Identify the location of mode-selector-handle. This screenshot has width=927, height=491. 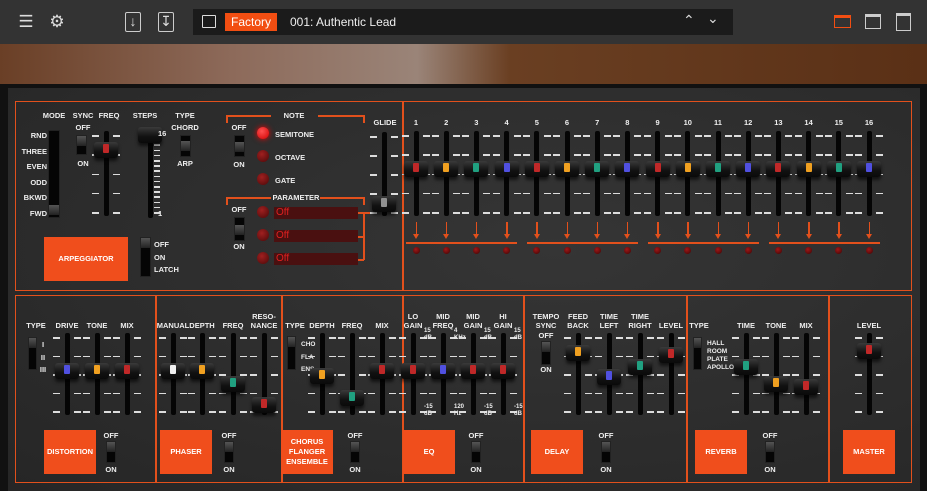
(54, 210).